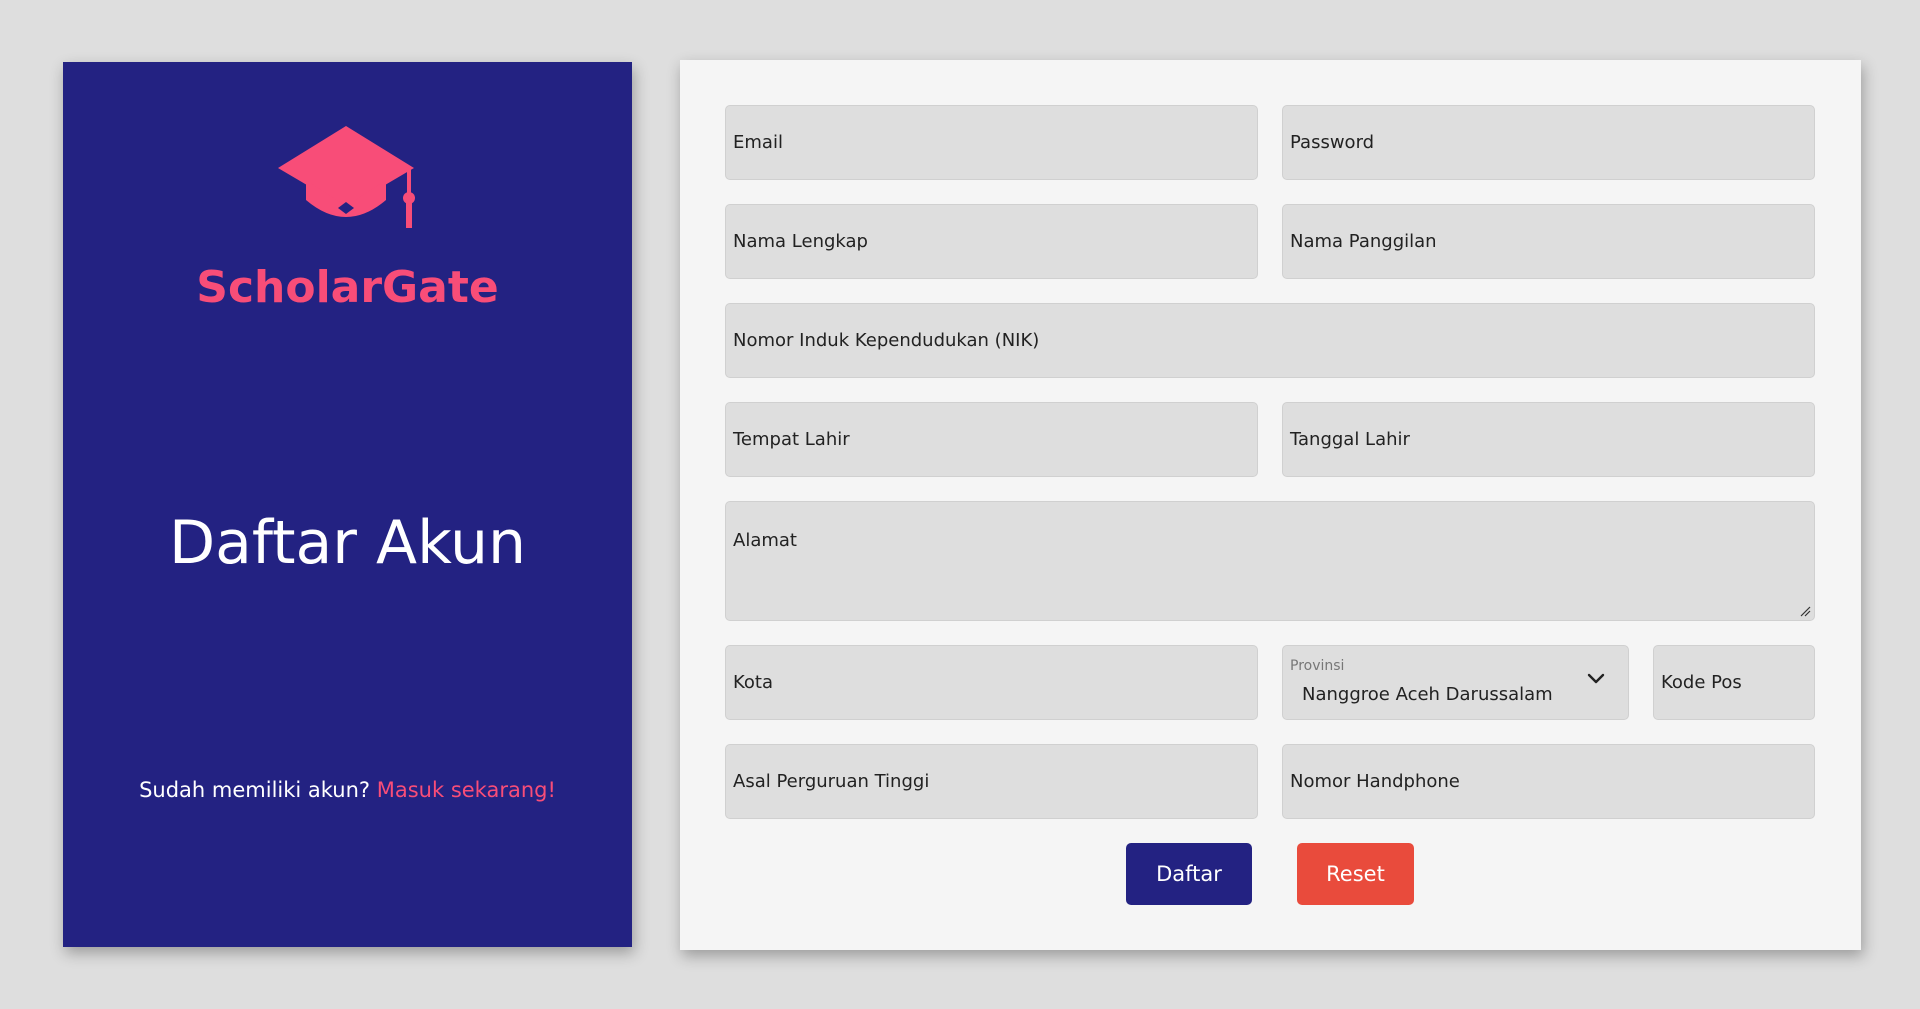 The image size is (1920, 1009). Describe the element at coordinates (1455, 682) in the screenshot. I see `province-select: Provinsi Nanggroe Aceh Darussalam` at that location.